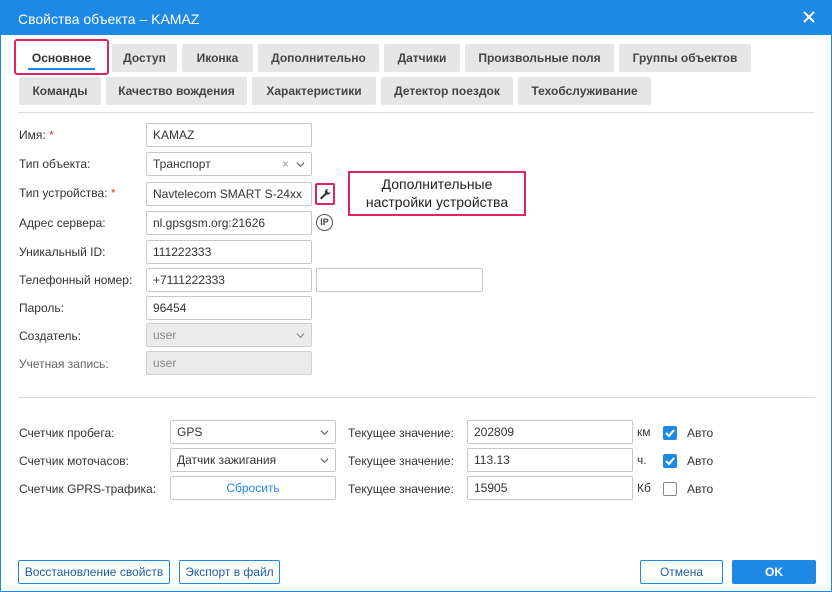 The height and width of the screenshot is (592, 832). I want to click on tab-custom-fields: Произвольные поля, so click(539, 58).